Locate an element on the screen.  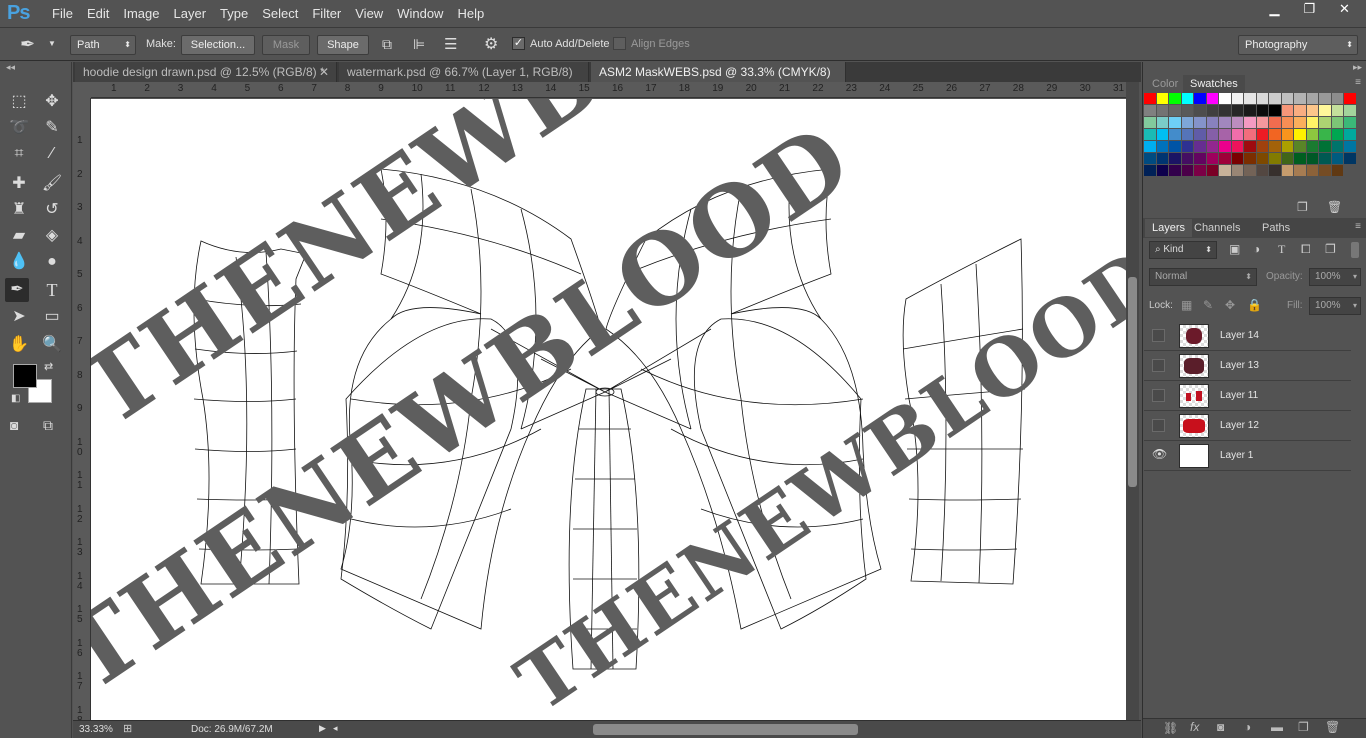
path-alignment-icon: ⊫ is located at coordinates (419, 44).